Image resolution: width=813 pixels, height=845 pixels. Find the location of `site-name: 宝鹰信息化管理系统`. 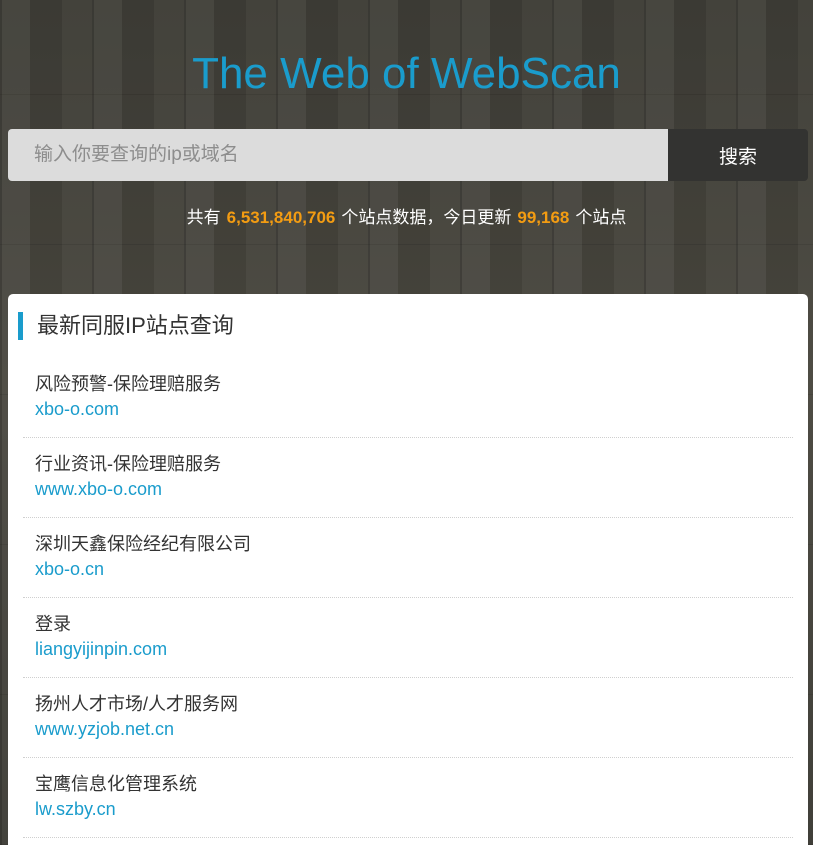

site-name: 宝鹰信息化管理系统 is located at coordinates (116, 784).